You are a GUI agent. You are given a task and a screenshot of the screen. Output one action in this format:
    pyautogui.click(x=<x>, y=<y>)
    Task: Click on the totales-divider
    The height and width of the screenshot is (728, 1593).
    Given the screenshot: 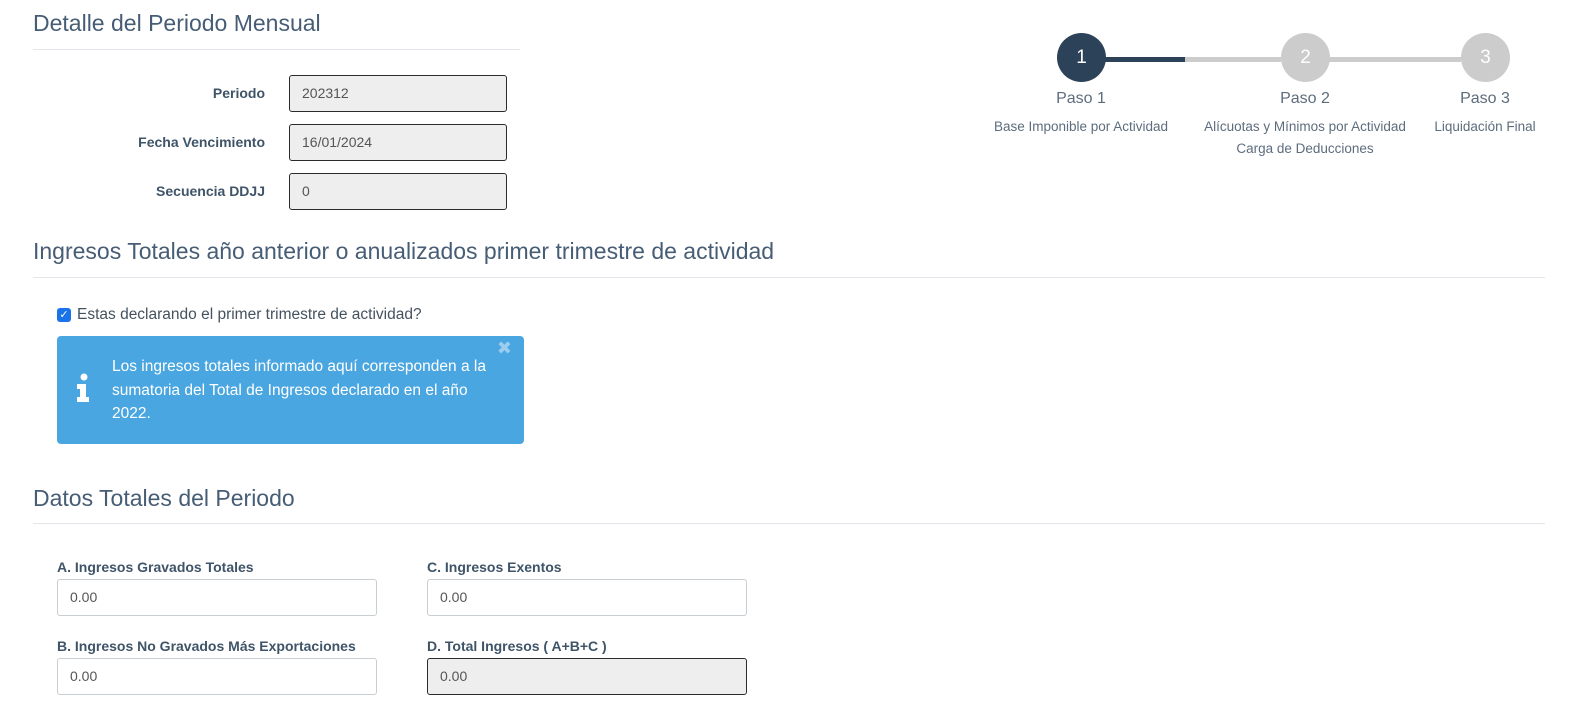 What is the action you would take?
    pyautogui.click(x=789, y=523)
    